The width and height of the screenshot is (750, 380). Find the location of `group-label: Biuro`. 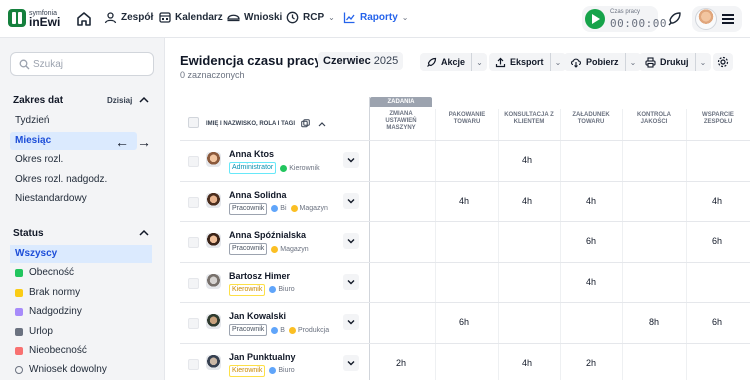

group-label: Biuro is located at coordinates (286, 289).